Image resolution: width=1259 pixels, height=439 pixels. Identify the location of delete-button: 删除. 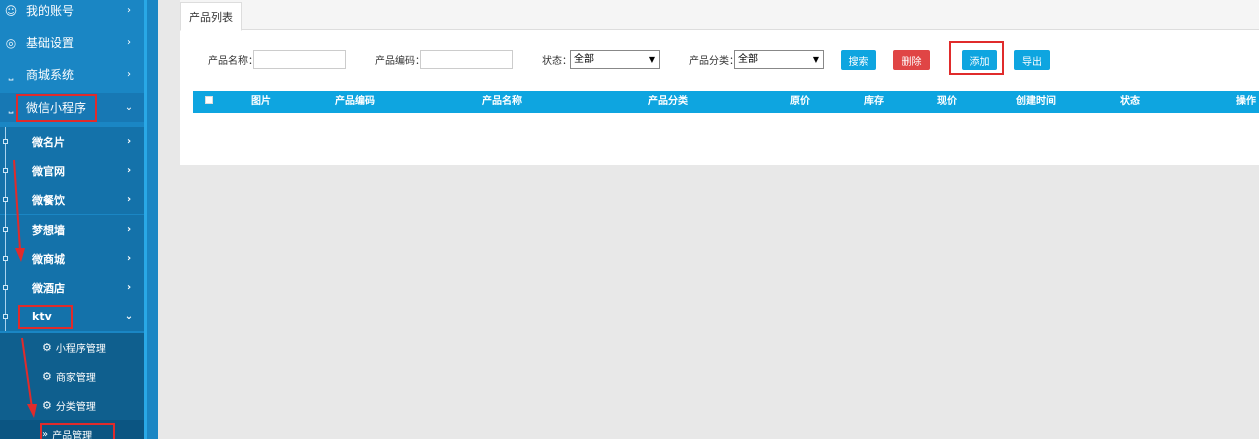
(911, 60).